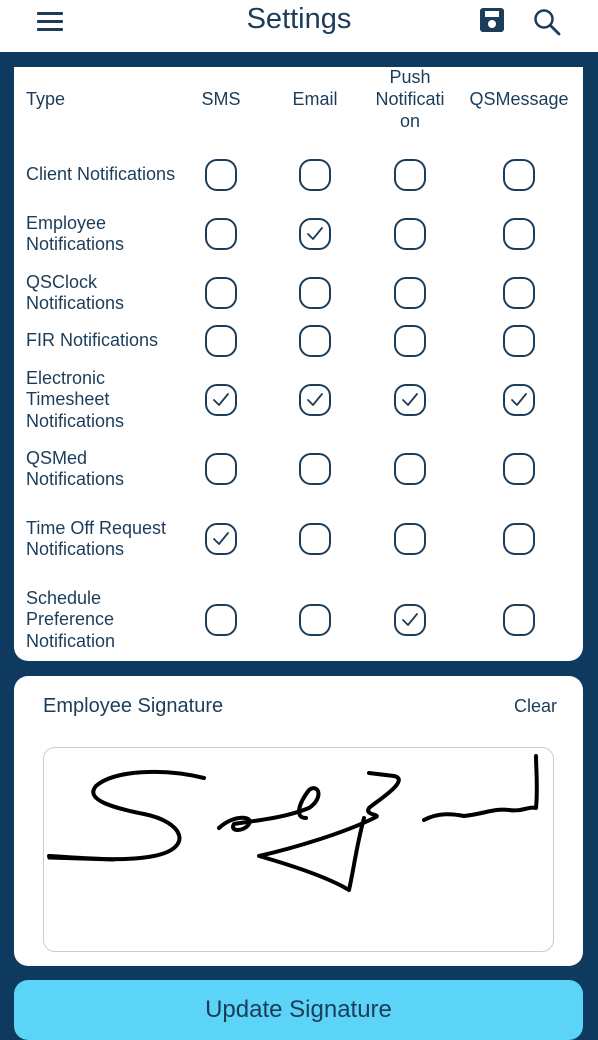 Image resolution: width=598 pixels, height=1040 pixels. Describe the element at coordinates (519, 99) in the screenshot. I see `col-qsmessage-header: QSMessage` at that location.